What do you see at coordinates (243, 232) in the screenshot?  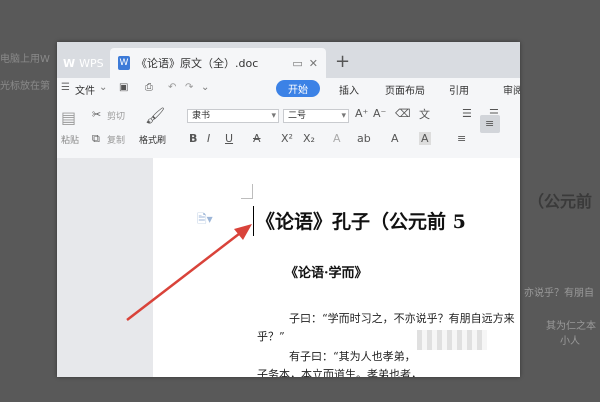 I see `annotation-arrow-head` at bounding box center [243, 232].